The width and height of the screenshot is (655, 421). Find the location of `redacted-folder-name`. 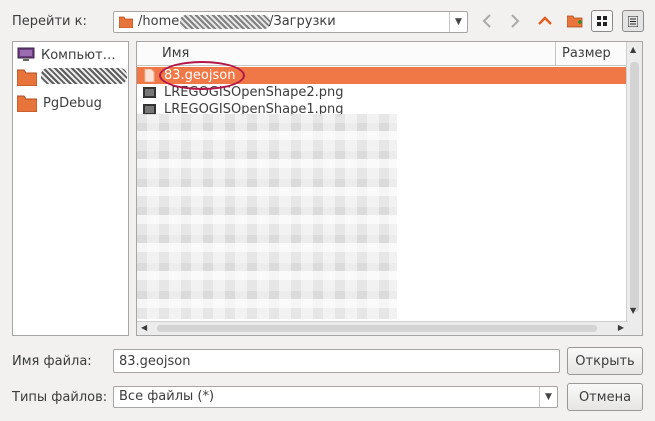

redacted-folder-name is located at coordinates (84, 76).